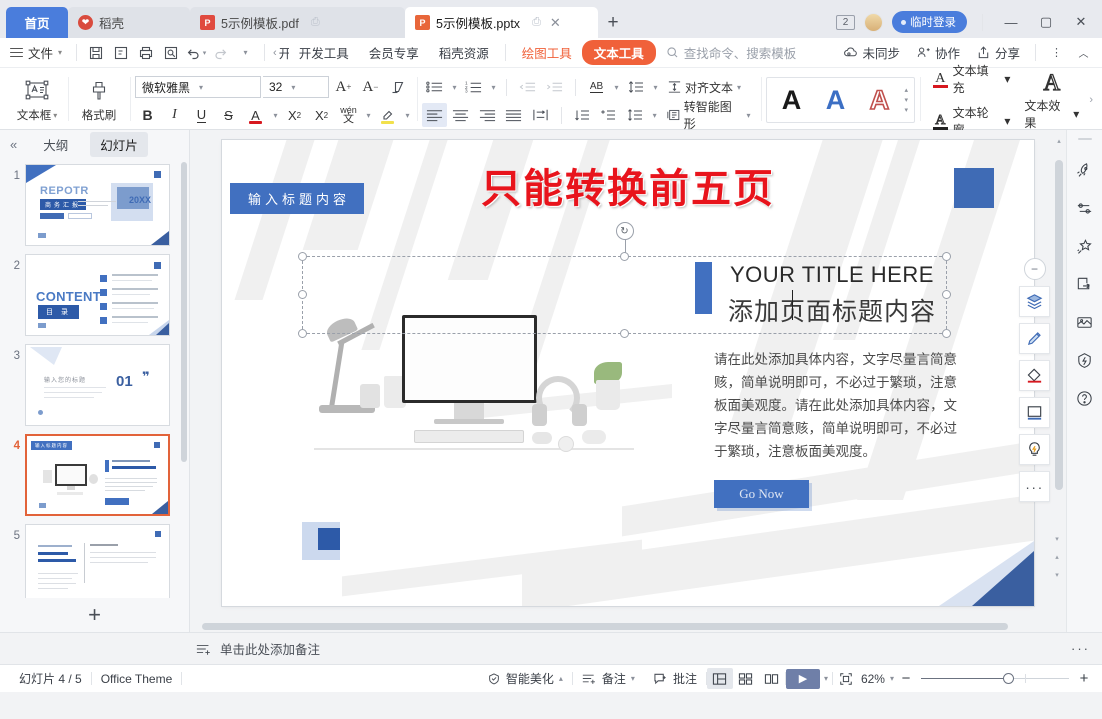 This screenshot has height=719, width=1102. What do you see at coordinates (368, 115) in the screenshot?
I see `pinyin-dropdown: ▾` at bounding box center [368, 115].